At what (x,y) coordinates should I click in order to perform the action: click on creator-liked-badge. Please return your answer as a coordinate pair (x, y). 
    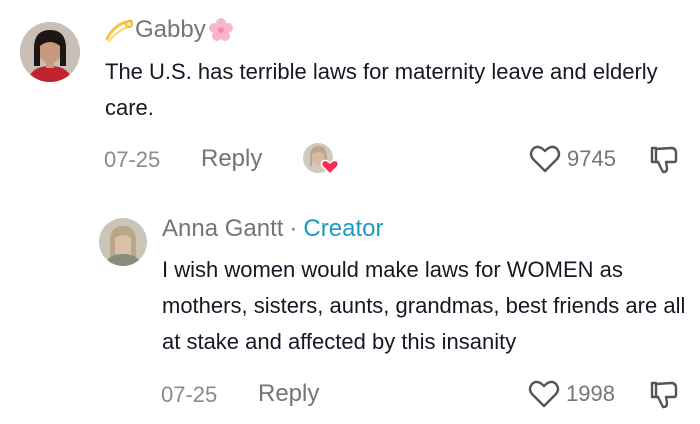
    Looking at the image, I should click on (322, 158).